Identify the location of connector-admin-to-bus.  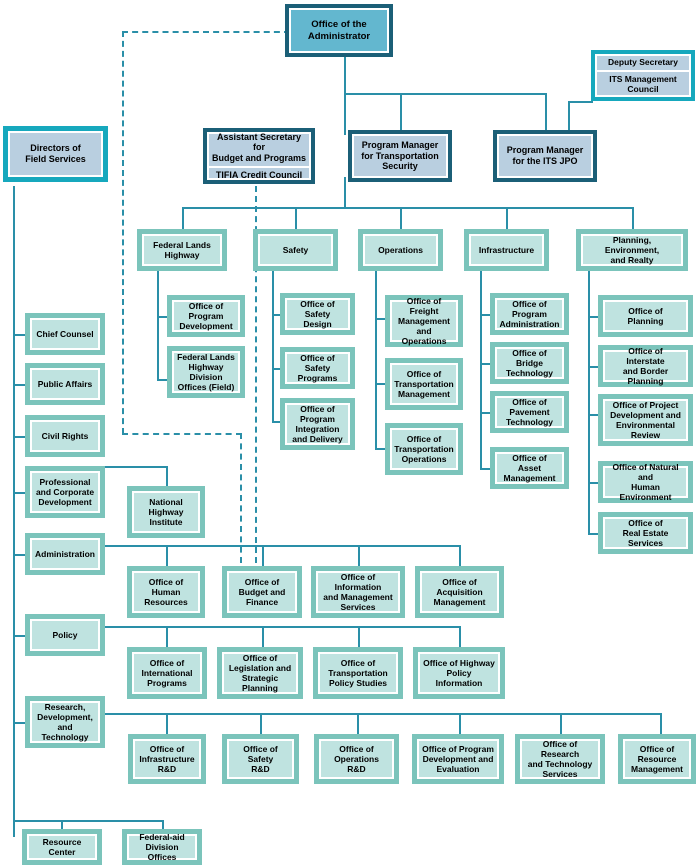
(345, 192).